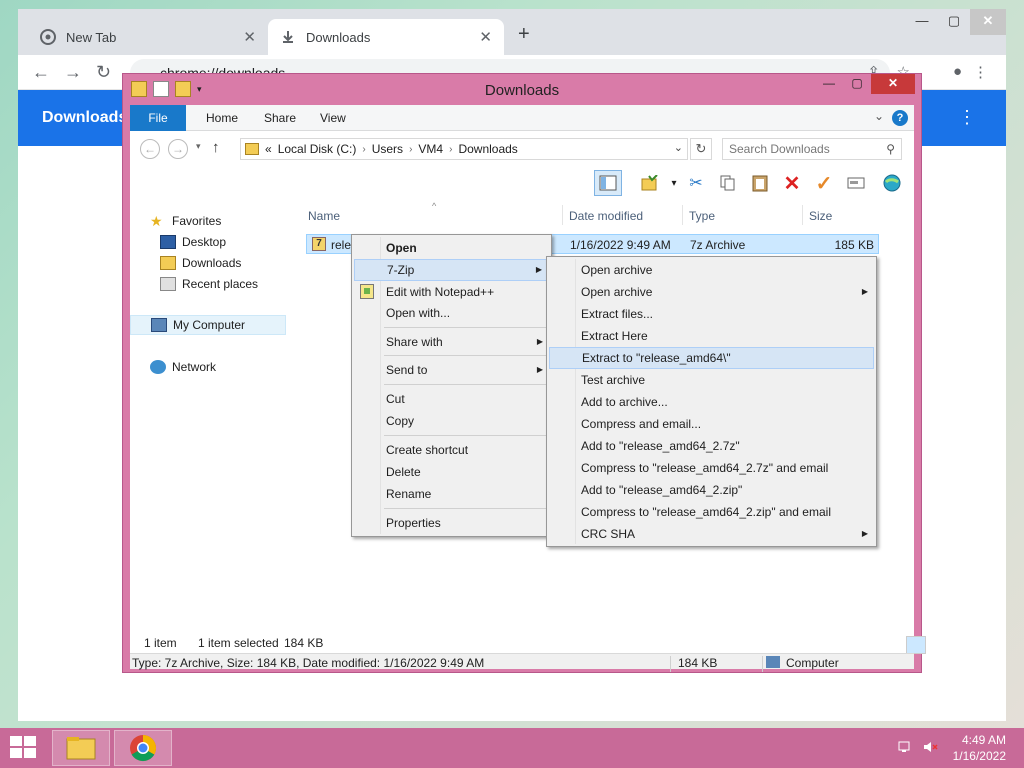 This screenshot has height=768, width=1024. I want to click on tab-home: Home, so click(222, 118).